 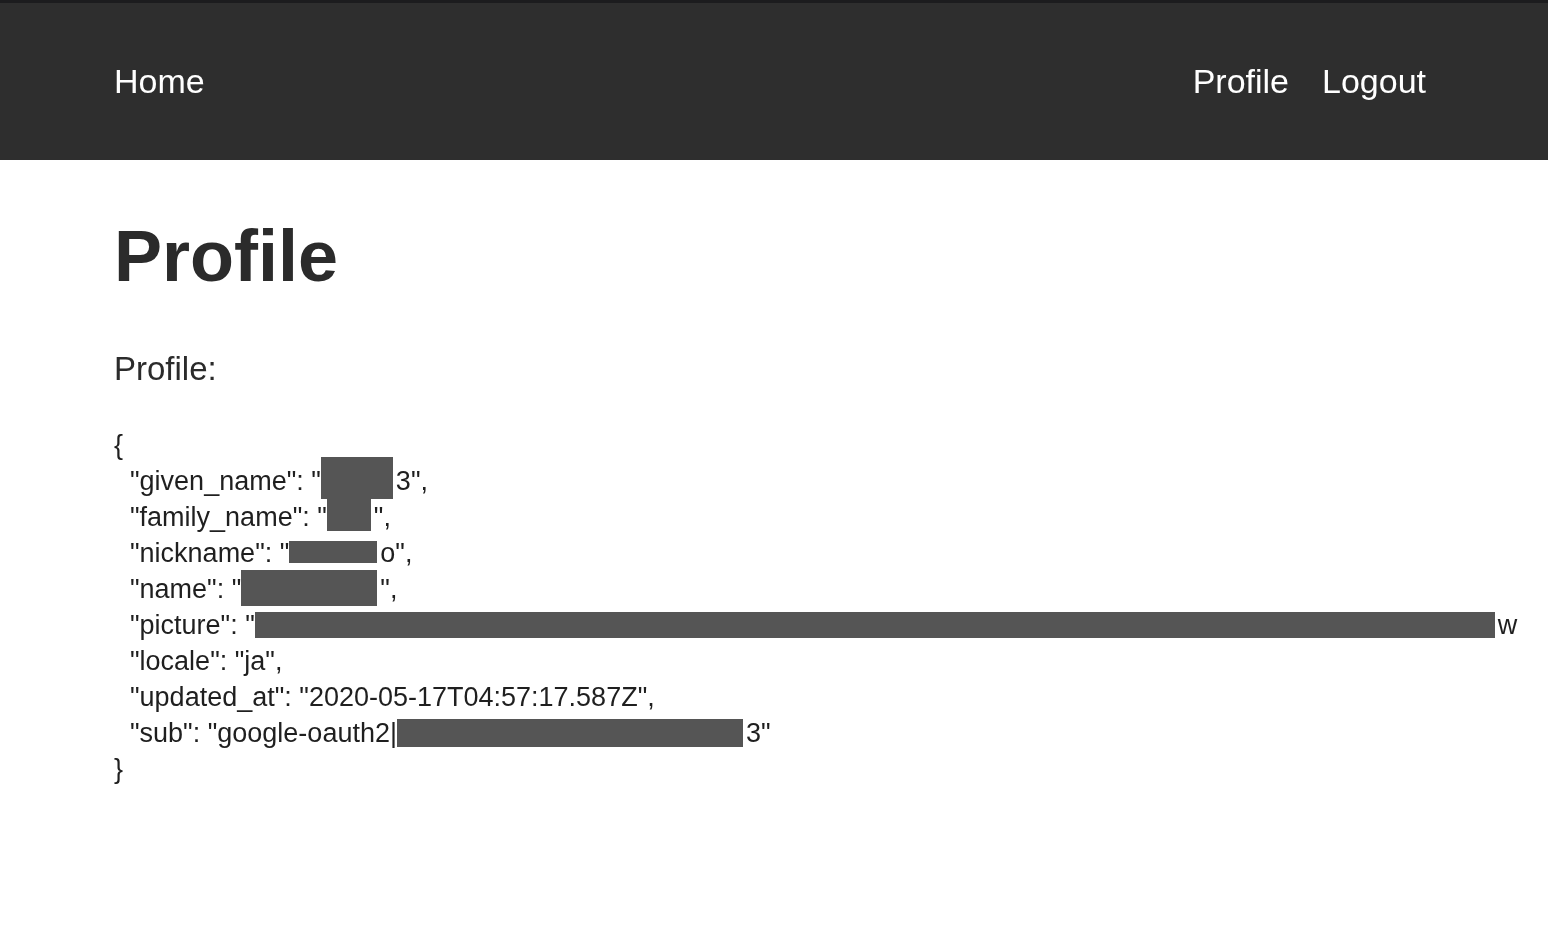 What do you see at coordinates (392, 697) in the screenshot?
I see `json-text: "updated_at": "2020-05-17T04:57:17.587Z",` at bounding box center [392, 697].